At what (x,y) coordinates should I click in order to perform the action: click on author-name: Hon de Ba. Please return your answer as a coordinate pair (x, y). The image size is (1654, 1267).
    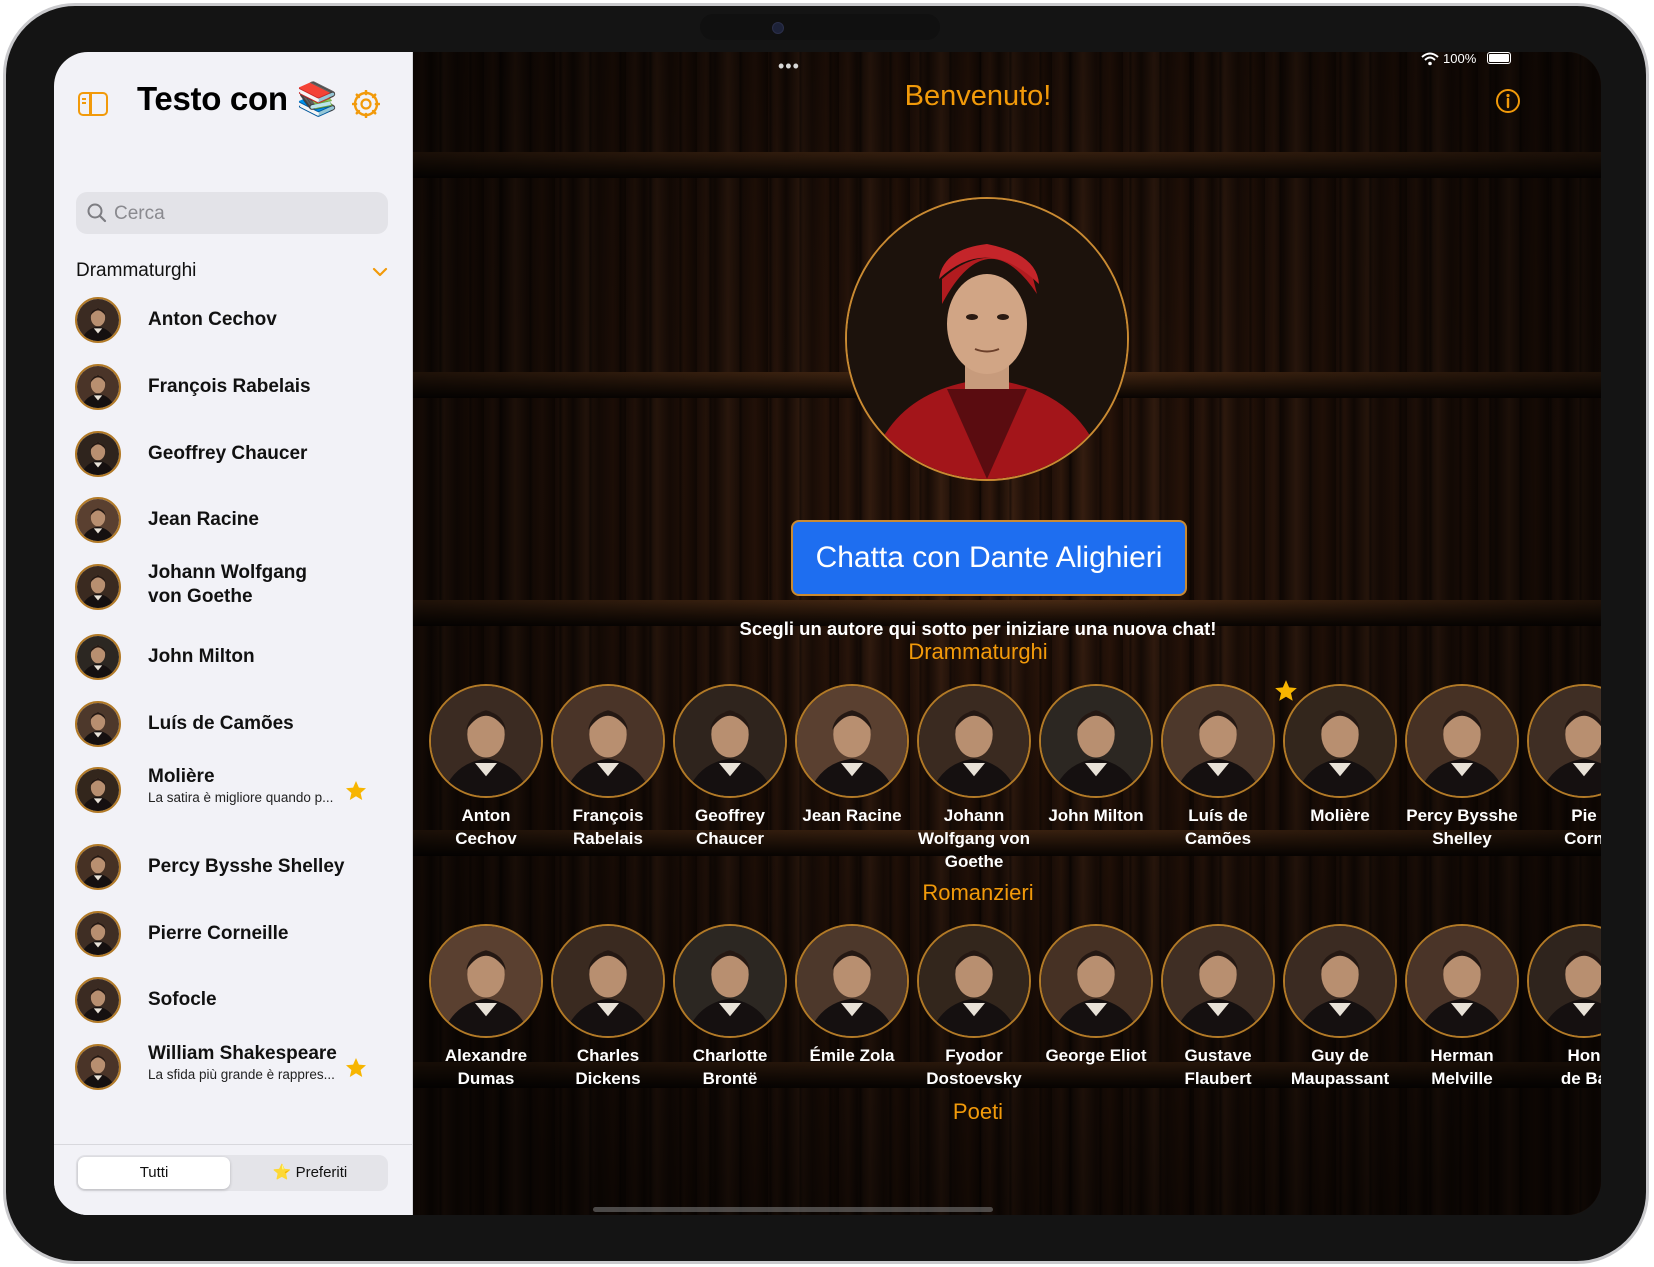
    Looking at the image, I should click on (1580, 1067).